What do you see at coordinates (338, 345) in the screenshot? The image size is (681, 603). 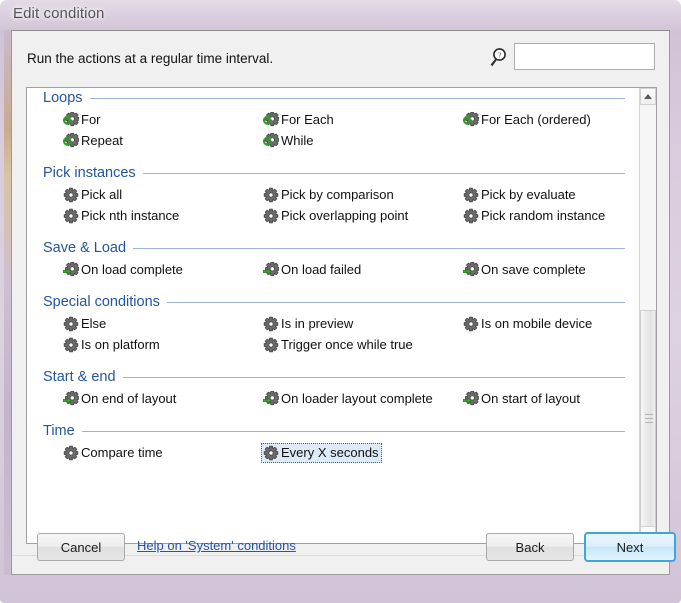 I see `condition-item-target: Trigger once while true` at bounding box center [338, 345].